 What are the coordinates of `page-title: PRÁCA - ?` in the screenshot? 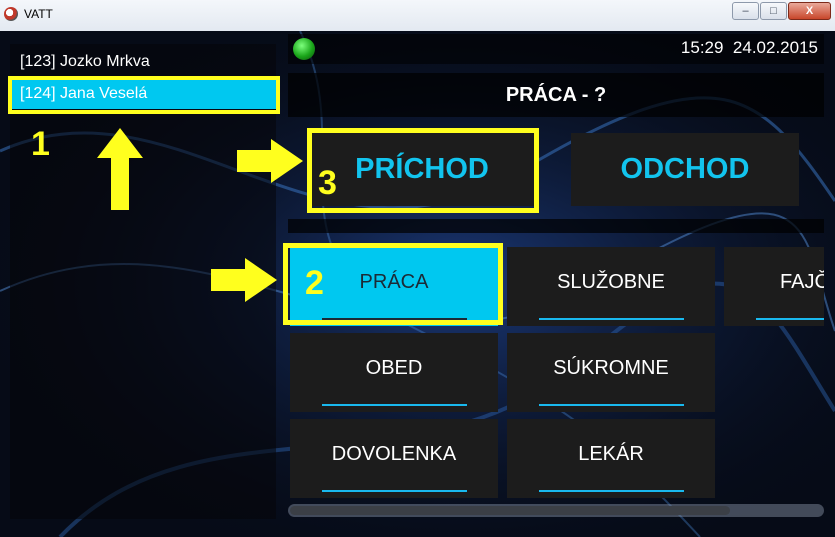 It's located at (556, 95).